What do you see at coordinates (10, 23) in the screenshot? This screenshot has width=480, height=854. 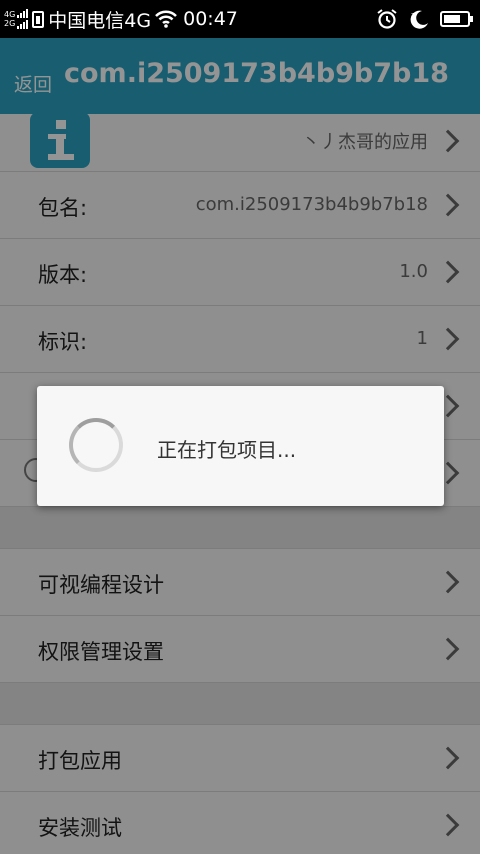 I see `network-tag-bottom: 2G` at bounding box center [10, 23].